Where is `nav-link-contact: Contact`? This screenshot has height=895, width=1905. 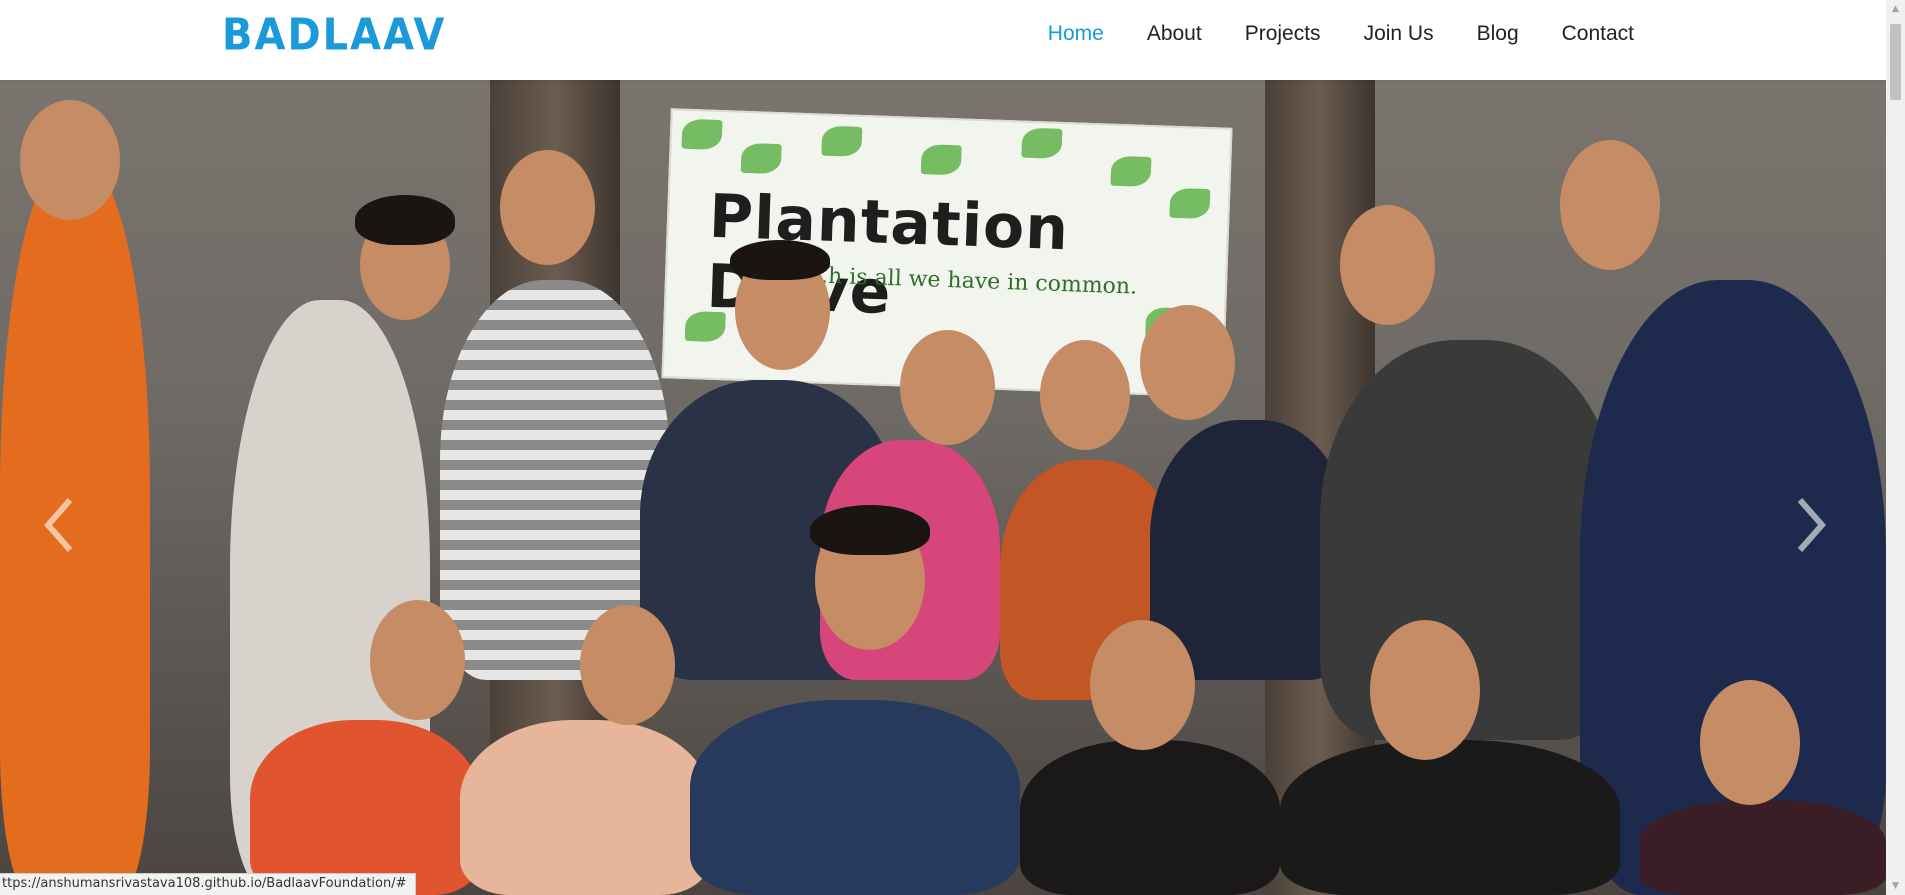
nav-link-contact: Contact is located at coordinates (1598, 34).